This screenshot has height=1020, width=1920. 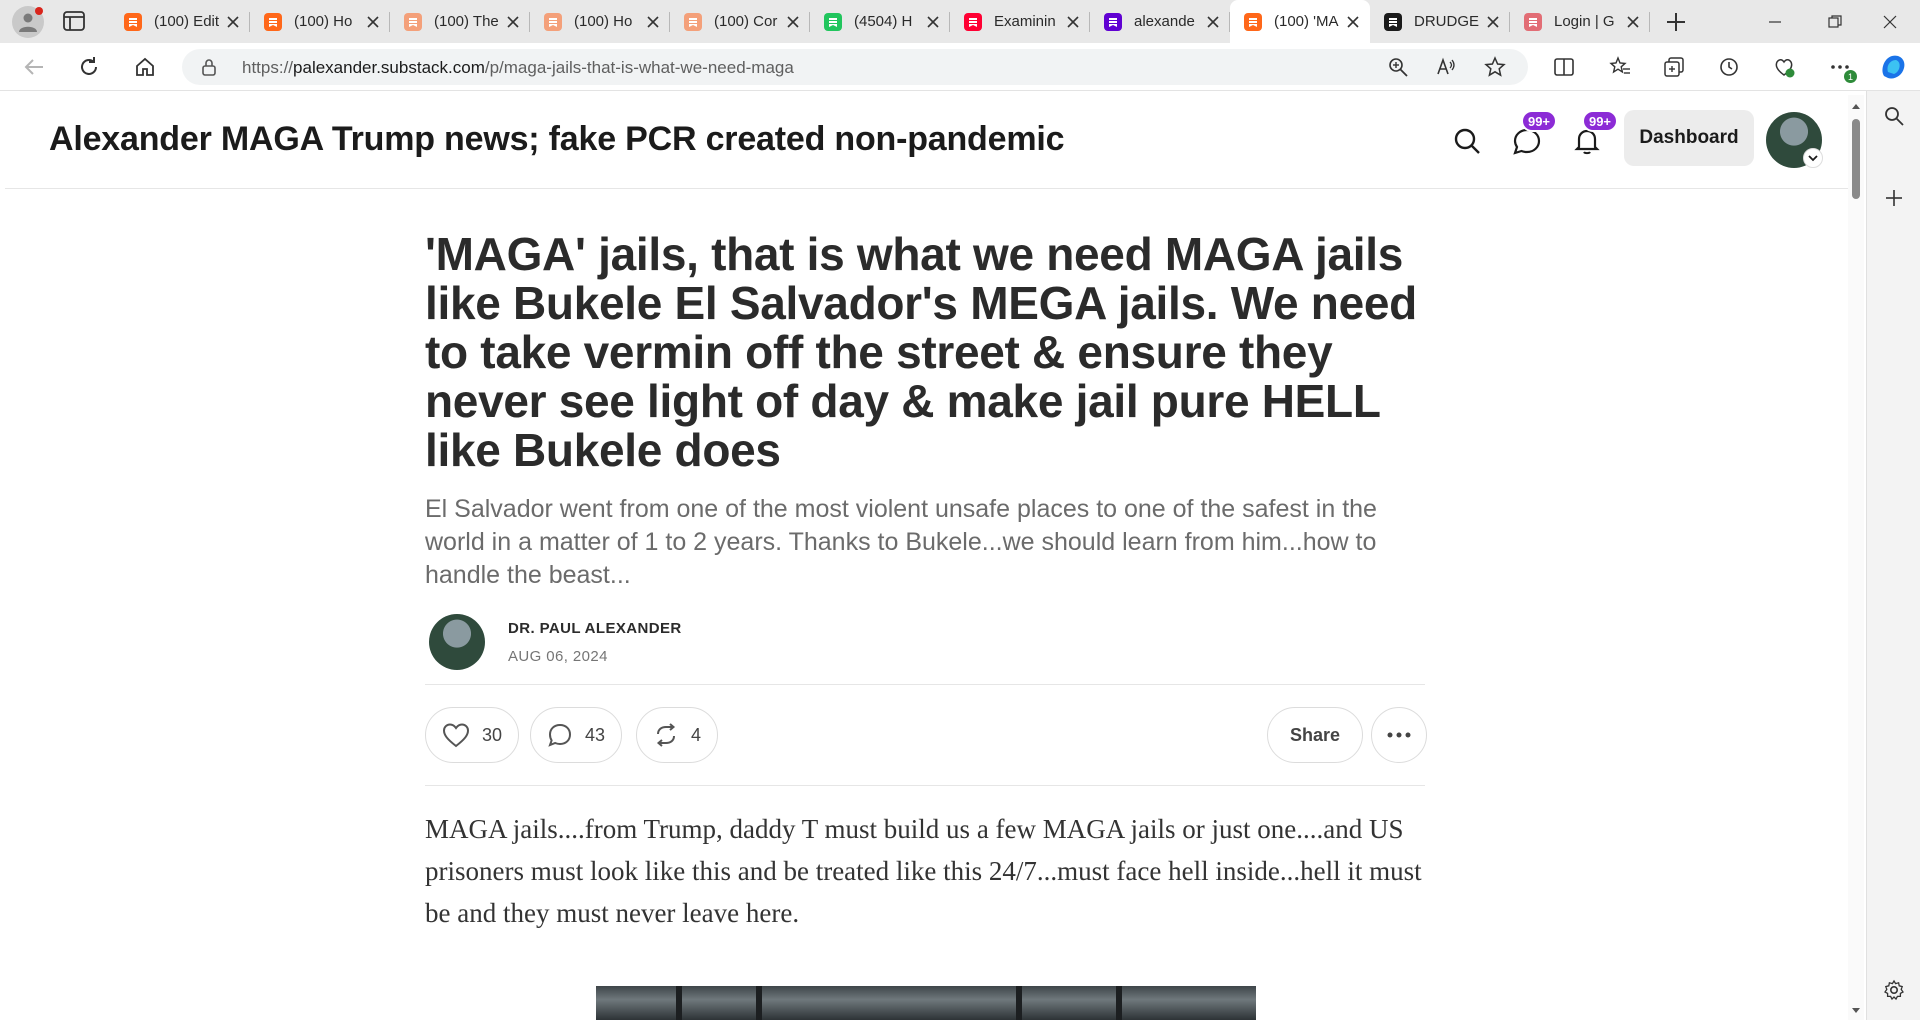 I want to click on home-button, so click(x=145, y=67).